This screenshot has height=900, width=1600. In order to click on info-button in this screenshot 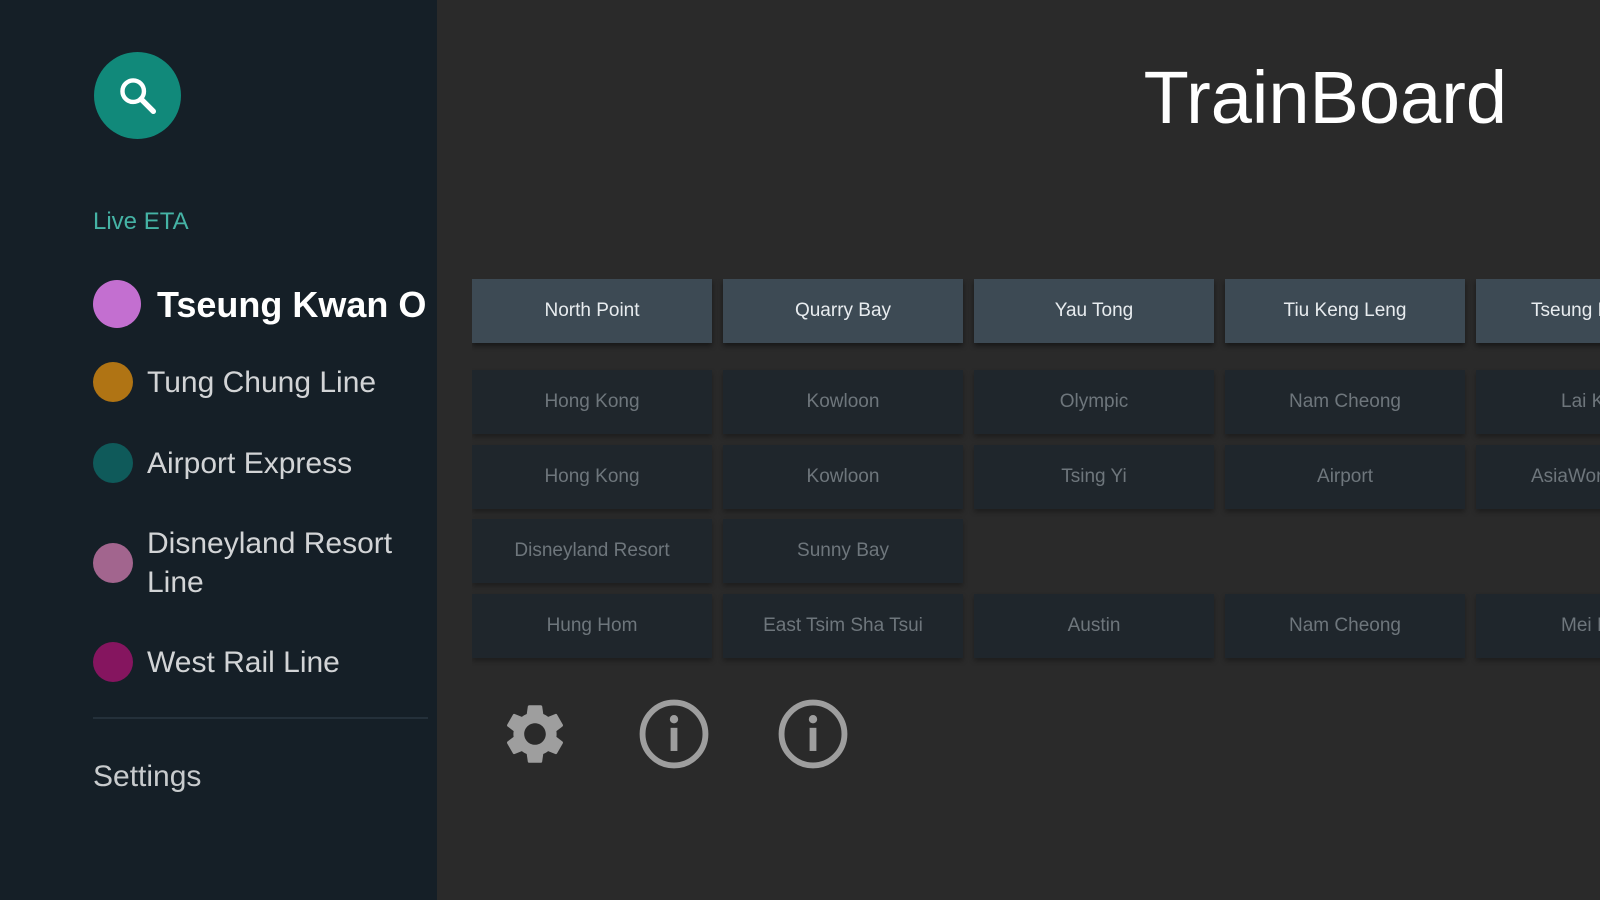, I will do `click(674, 734)`.